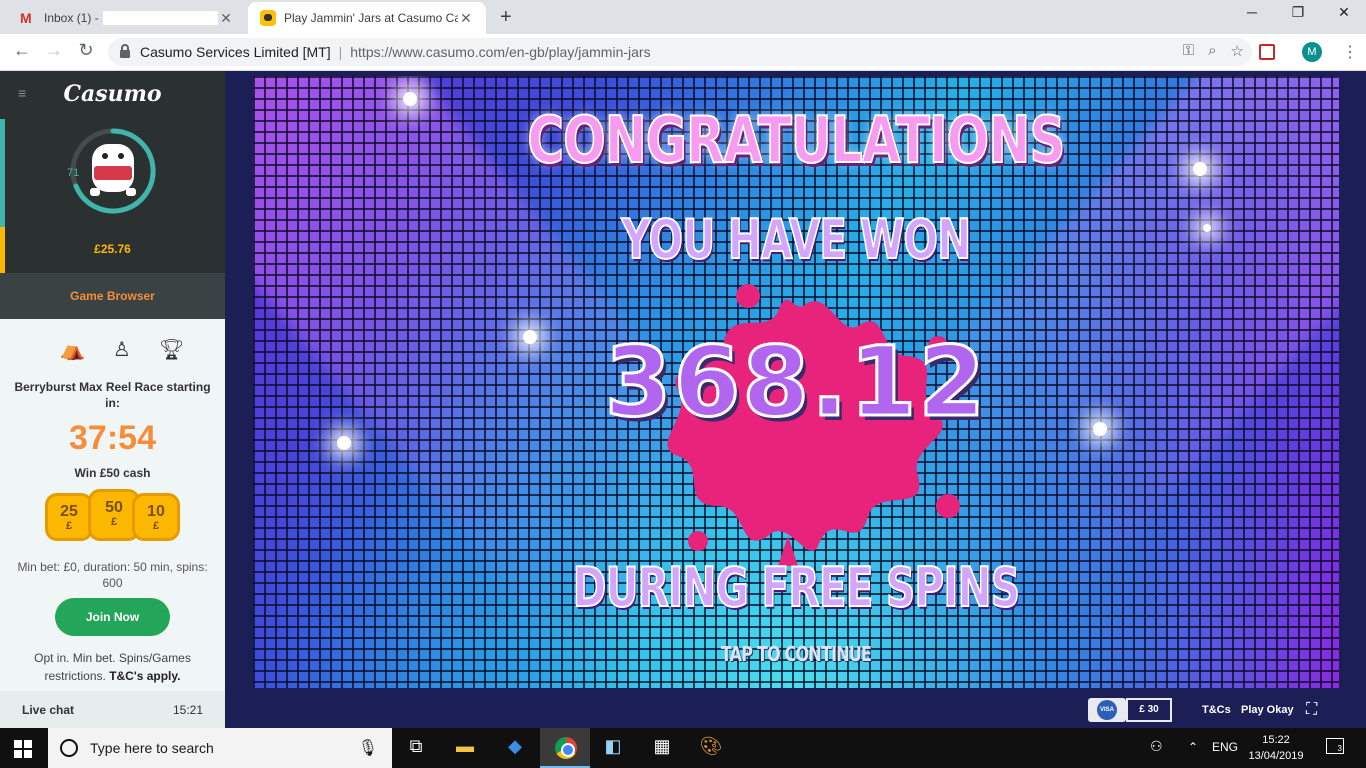  What do you see at coordinates (54, 50) in the screenshot?
I see `forward-arrow-icon: →` at bounding box center [54, 50].